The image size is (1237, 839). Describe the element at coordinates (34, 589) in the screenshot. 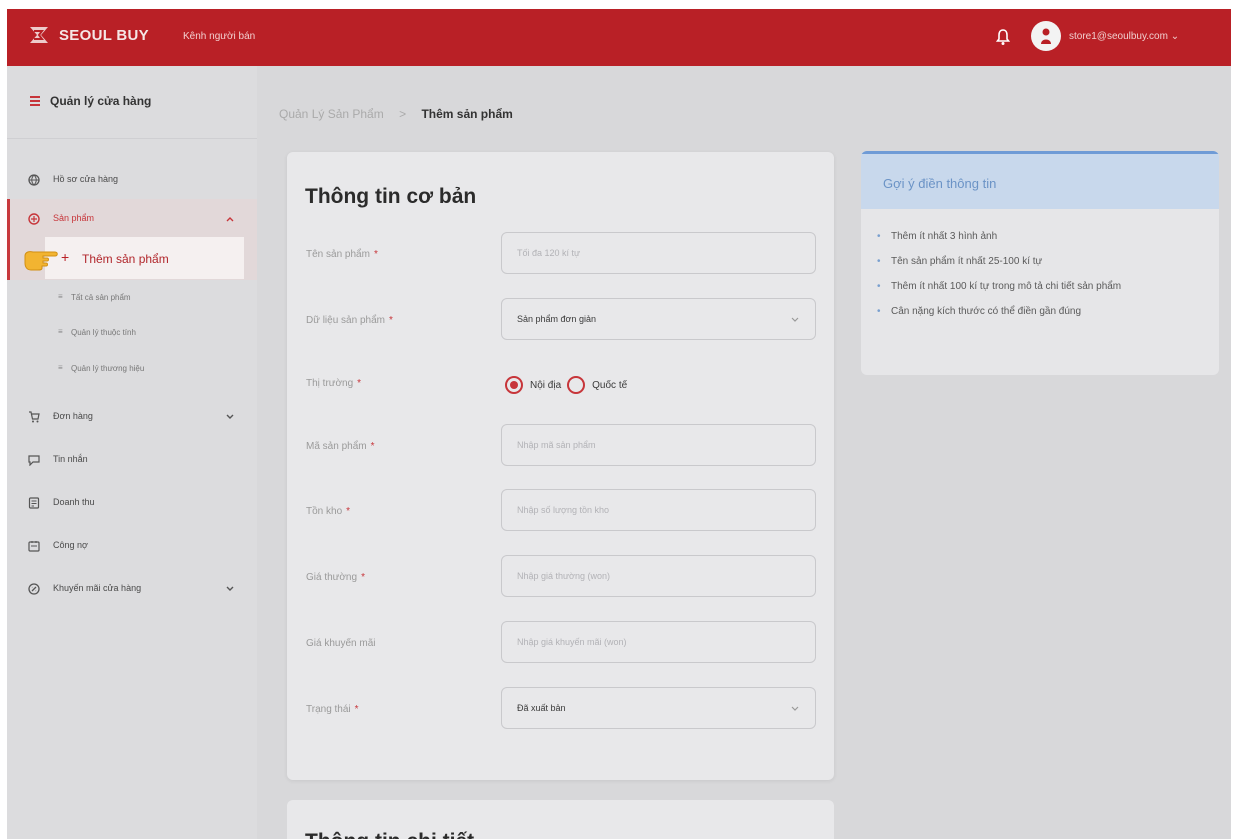

I see `promotion-icon` at that location.